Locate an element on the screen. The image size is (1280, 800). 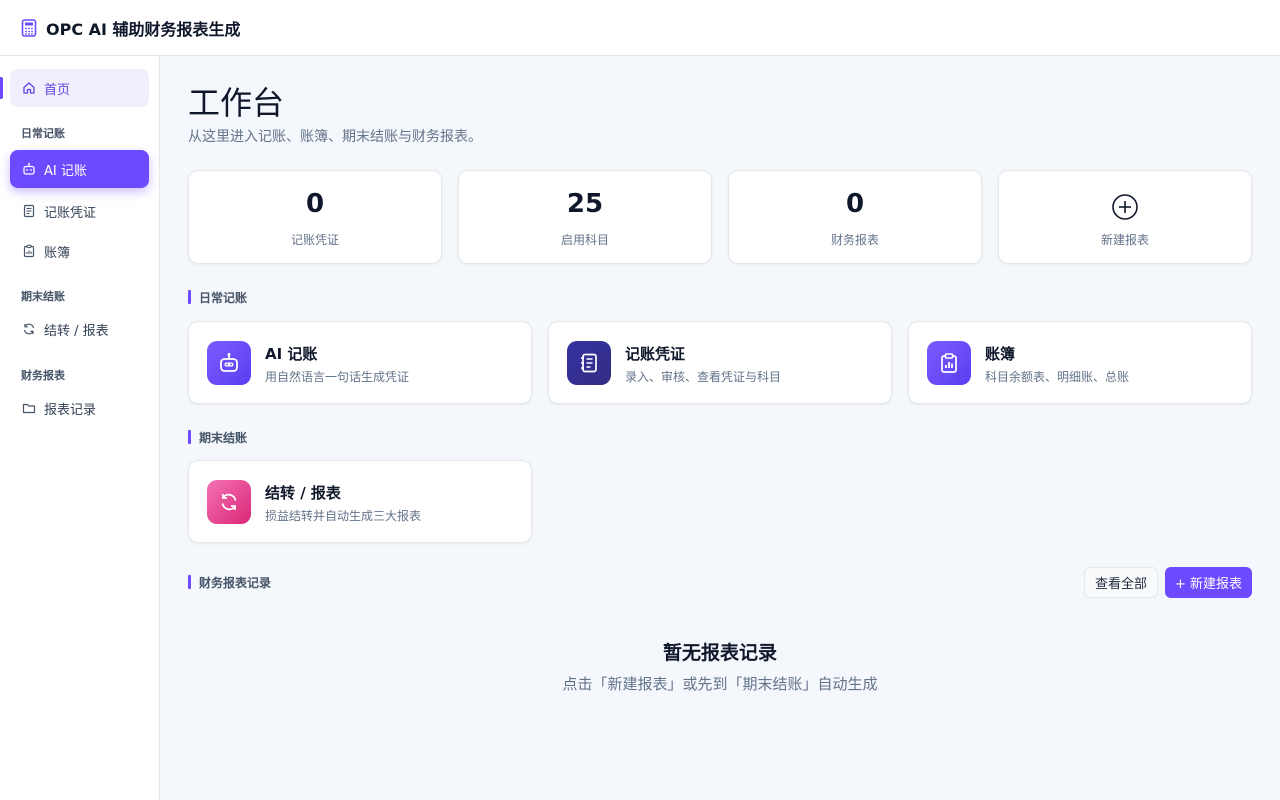
folder-icon is located at coordinates (29, 408).